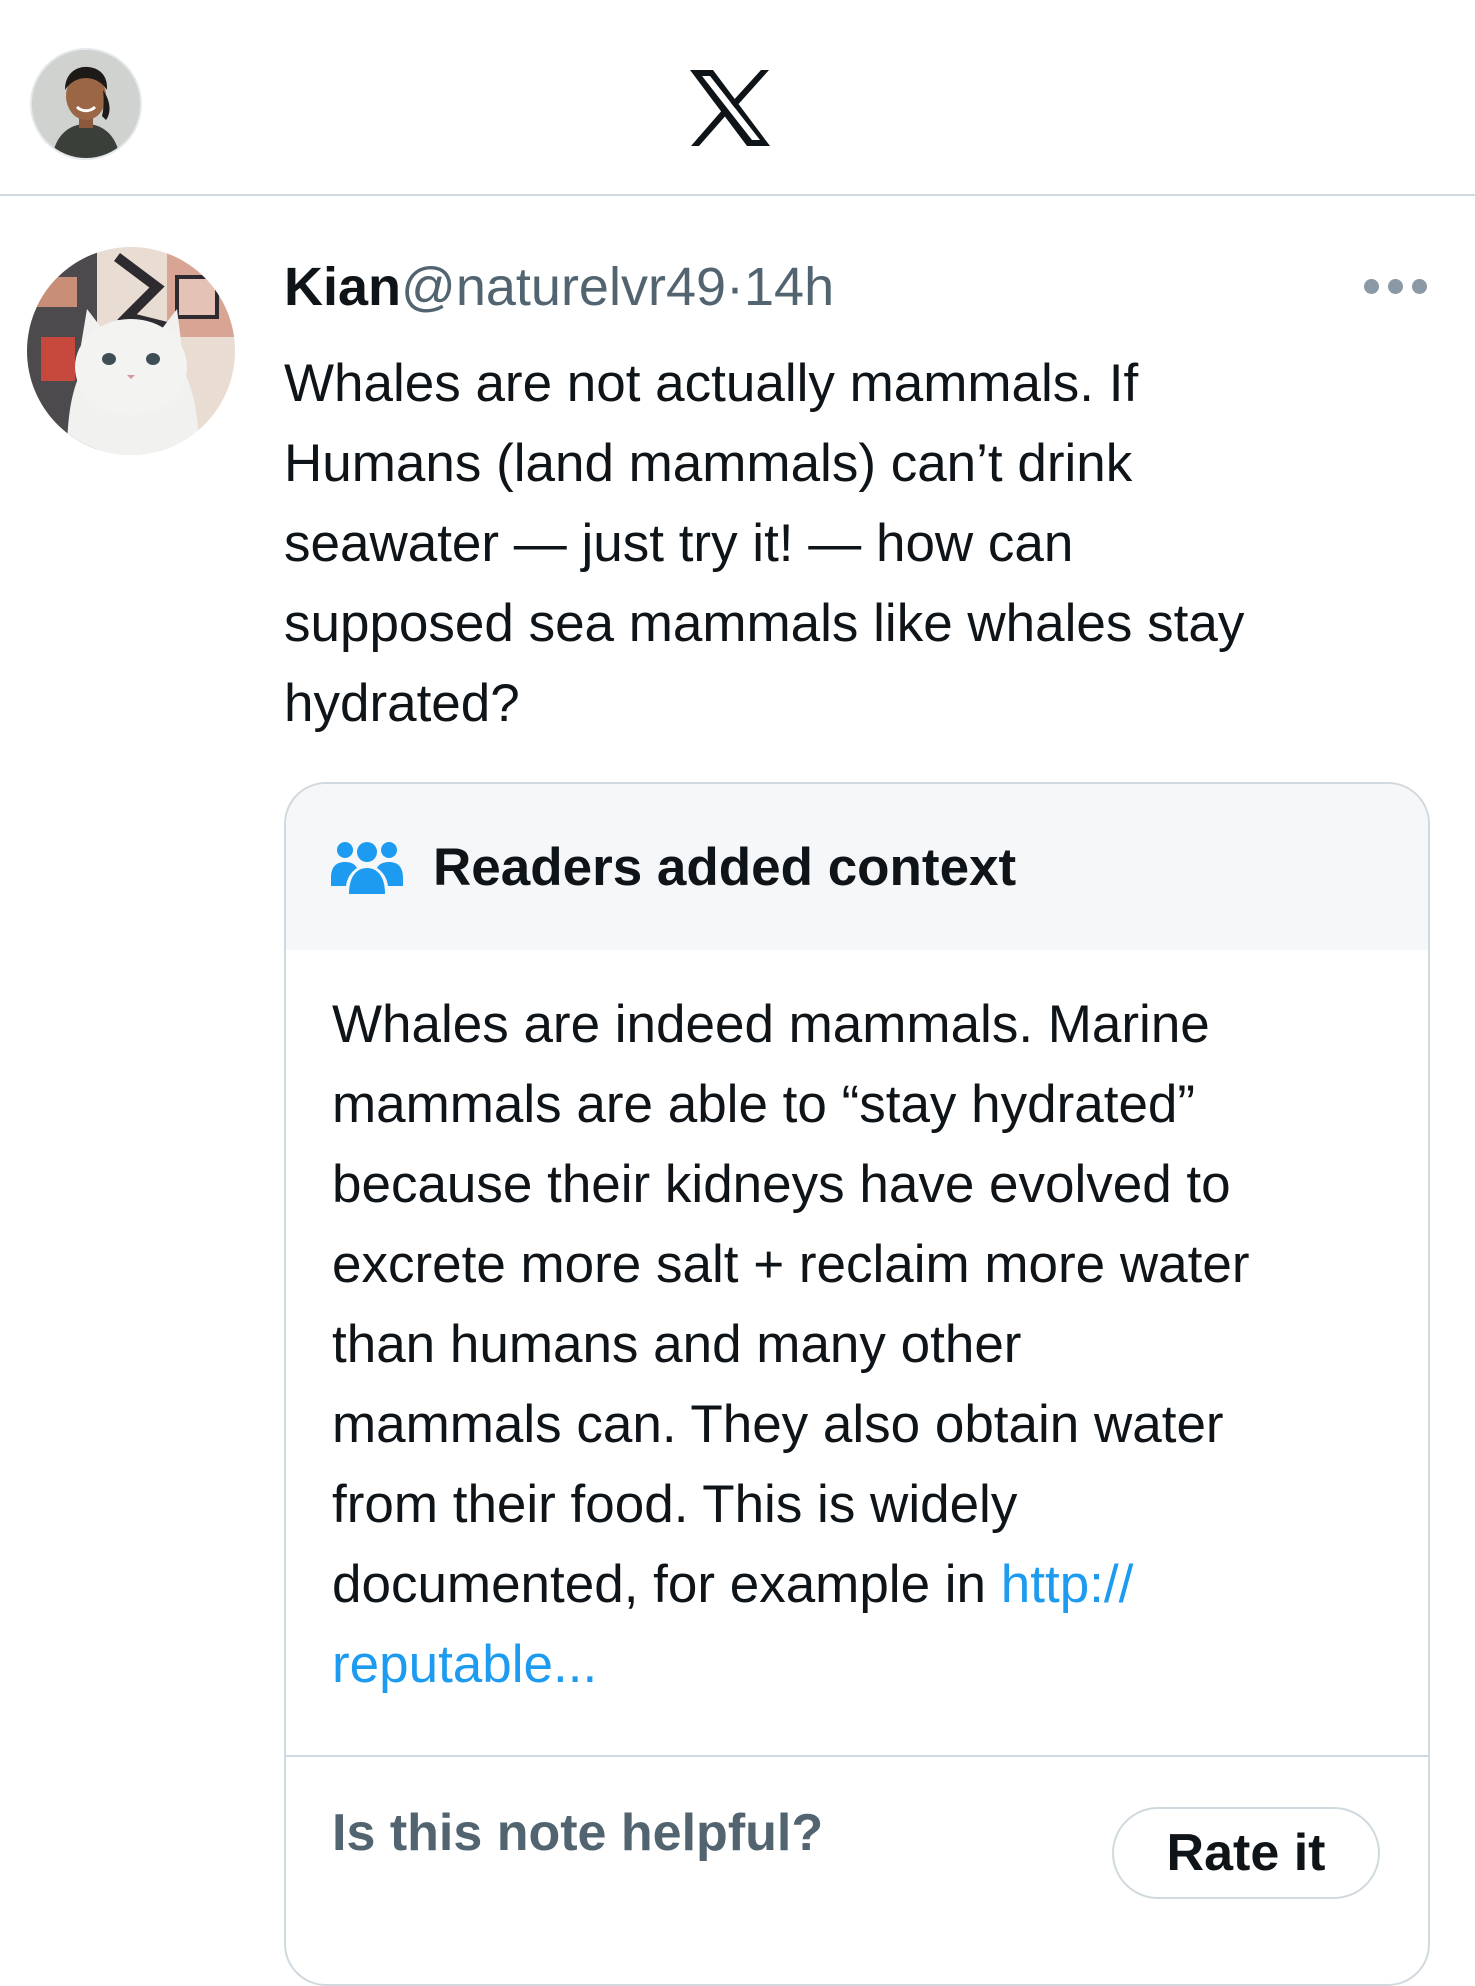  I want to click on author-handle: @naturelvr49, so click(563, 287).